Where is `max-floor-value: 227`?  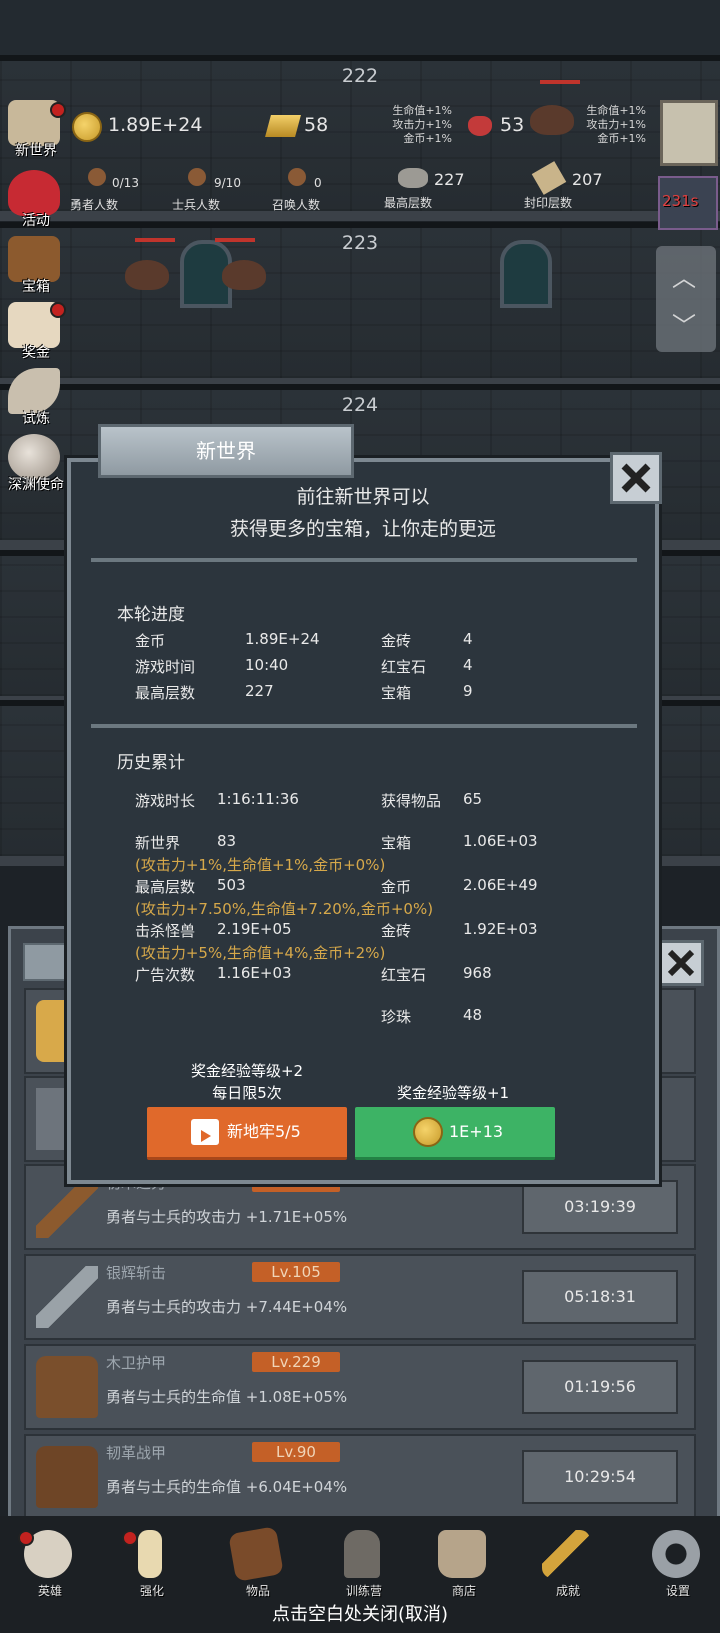 max-floor-value: 227 is located at coordinates (449, 179).